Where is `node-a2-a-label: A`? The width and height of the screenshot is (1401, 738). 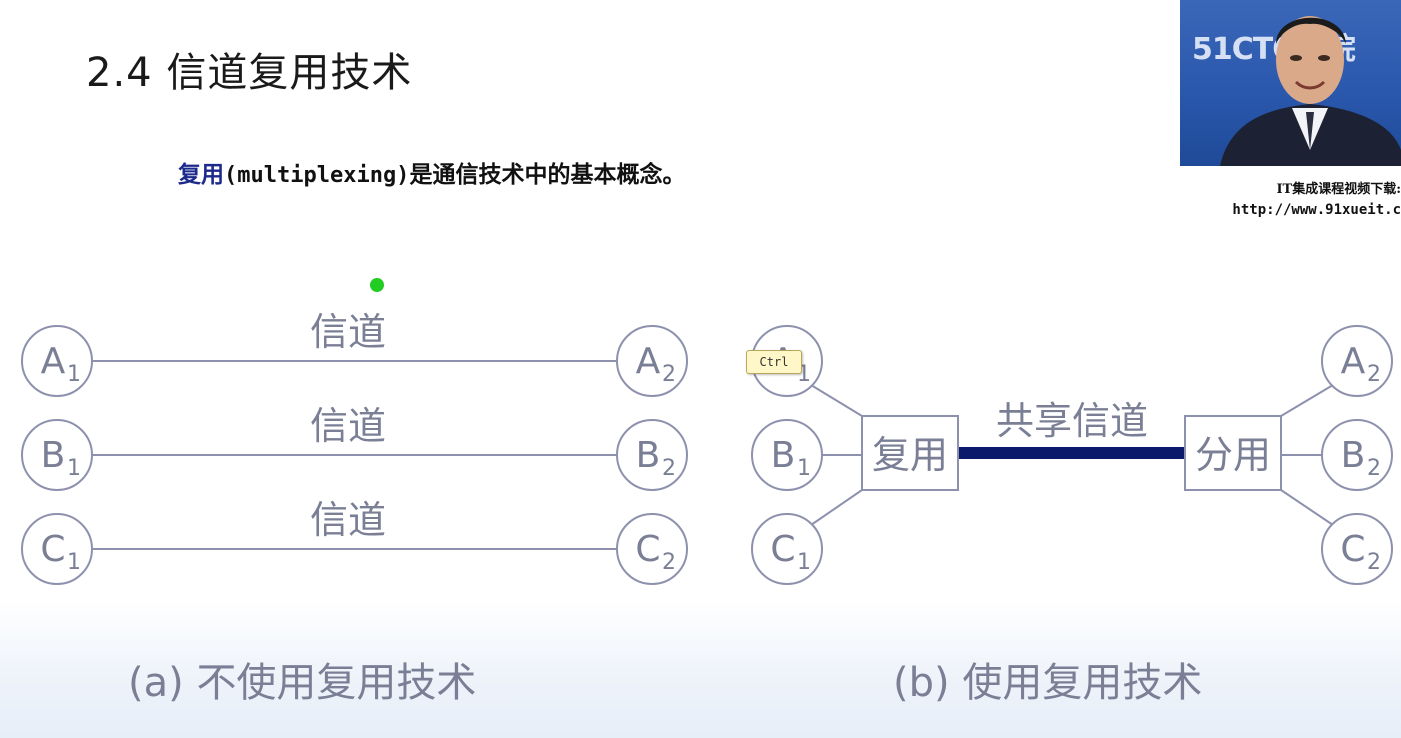 node-a2-a-label: A is located at coordinates (648, 361).